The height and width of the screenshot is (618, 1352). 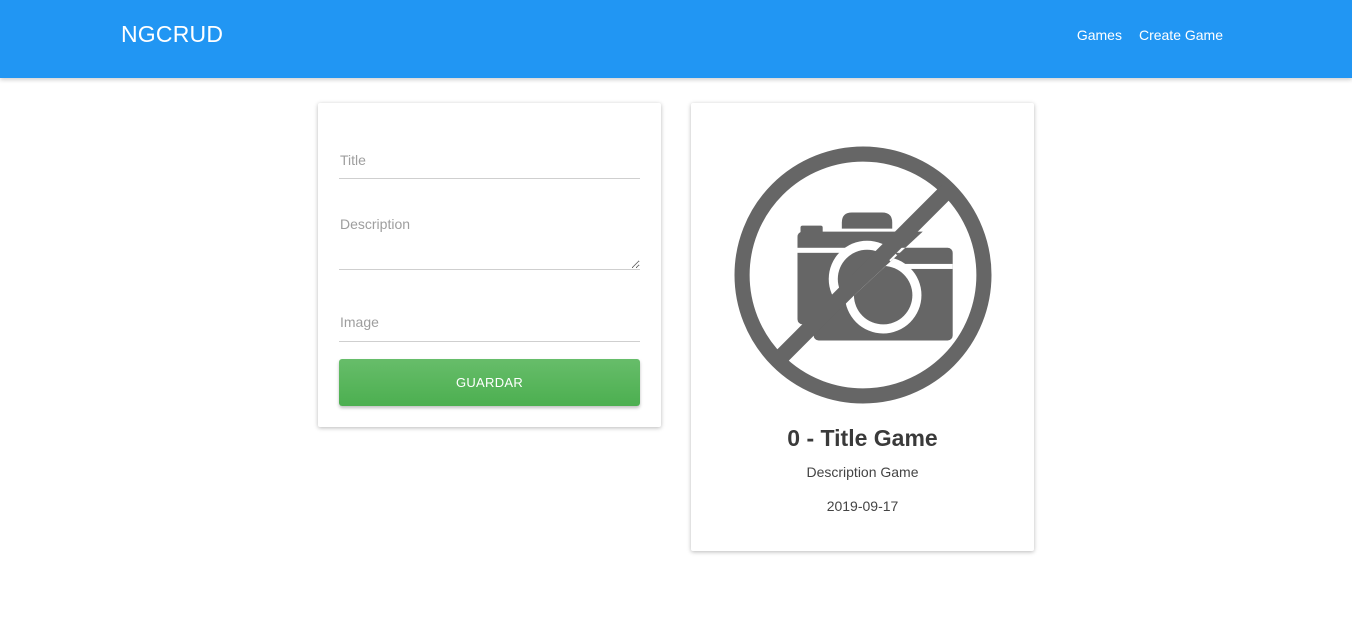 I want to click on navbar: NGCRUD Games Create Game, so click(x=676, y=39).